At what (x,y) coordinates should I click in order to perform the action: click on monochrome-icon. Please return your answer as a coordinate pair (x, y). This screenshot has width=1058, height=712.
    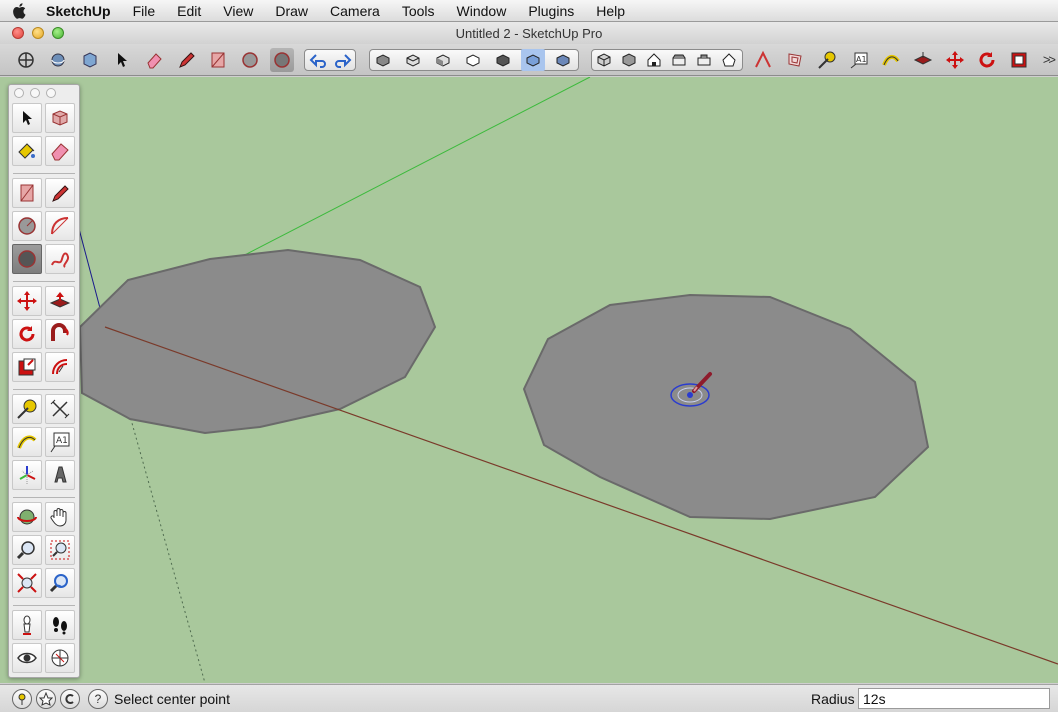
    Looking at the image, I should click on (729, 60).